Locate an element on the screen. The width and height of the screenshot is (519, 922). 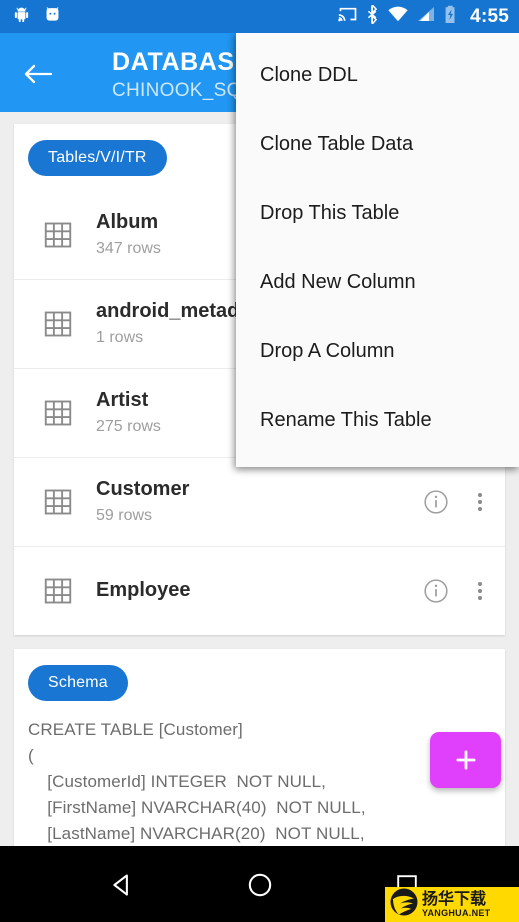
watermark-texts: 扬华下载 YANGHUA.NET is located at coordinates (455, 904).